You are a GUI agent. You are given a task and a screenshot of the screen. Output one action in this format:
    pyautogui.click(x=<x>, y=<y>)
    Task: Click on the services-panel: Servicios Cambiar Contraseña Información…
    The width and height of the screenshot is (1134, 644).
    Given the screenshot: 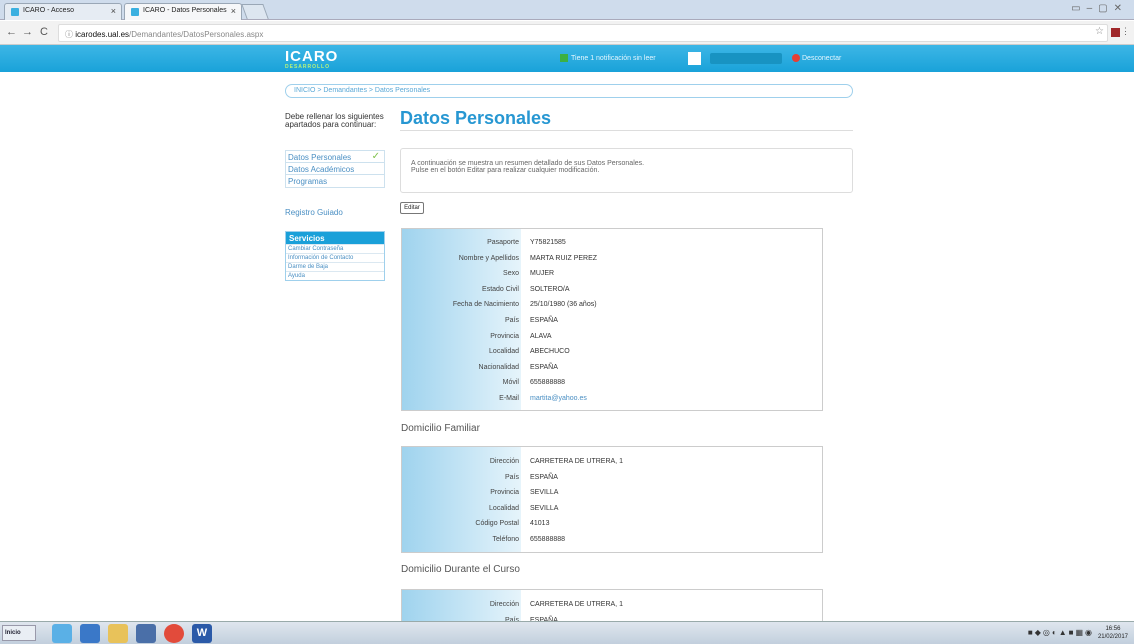 What is the action you would take?
    pyautogui.click(x=335, y=256)
    